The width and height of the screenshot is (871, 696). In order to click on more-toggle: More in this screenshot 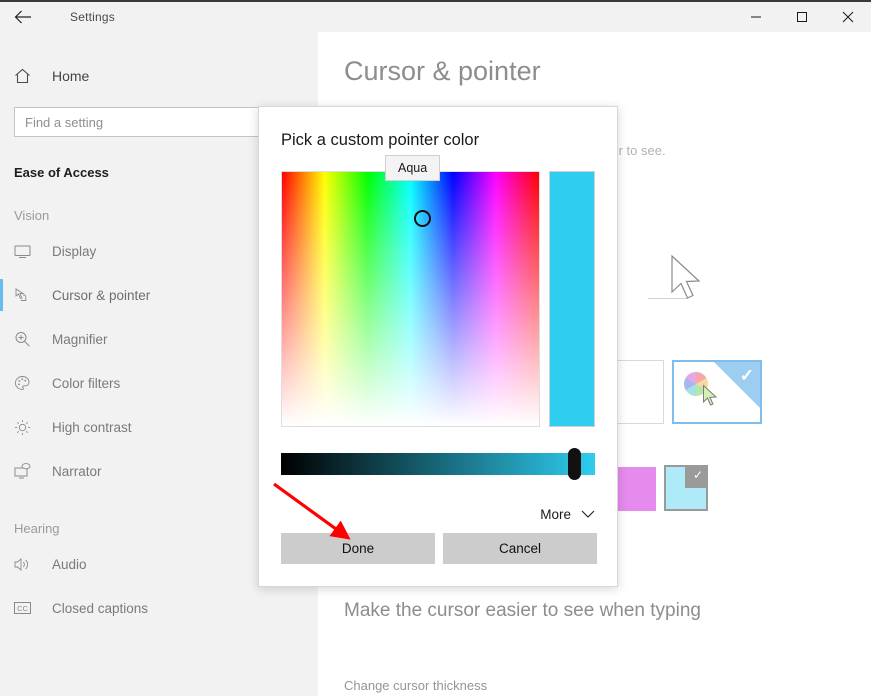, I will do `click(567, 514)`.